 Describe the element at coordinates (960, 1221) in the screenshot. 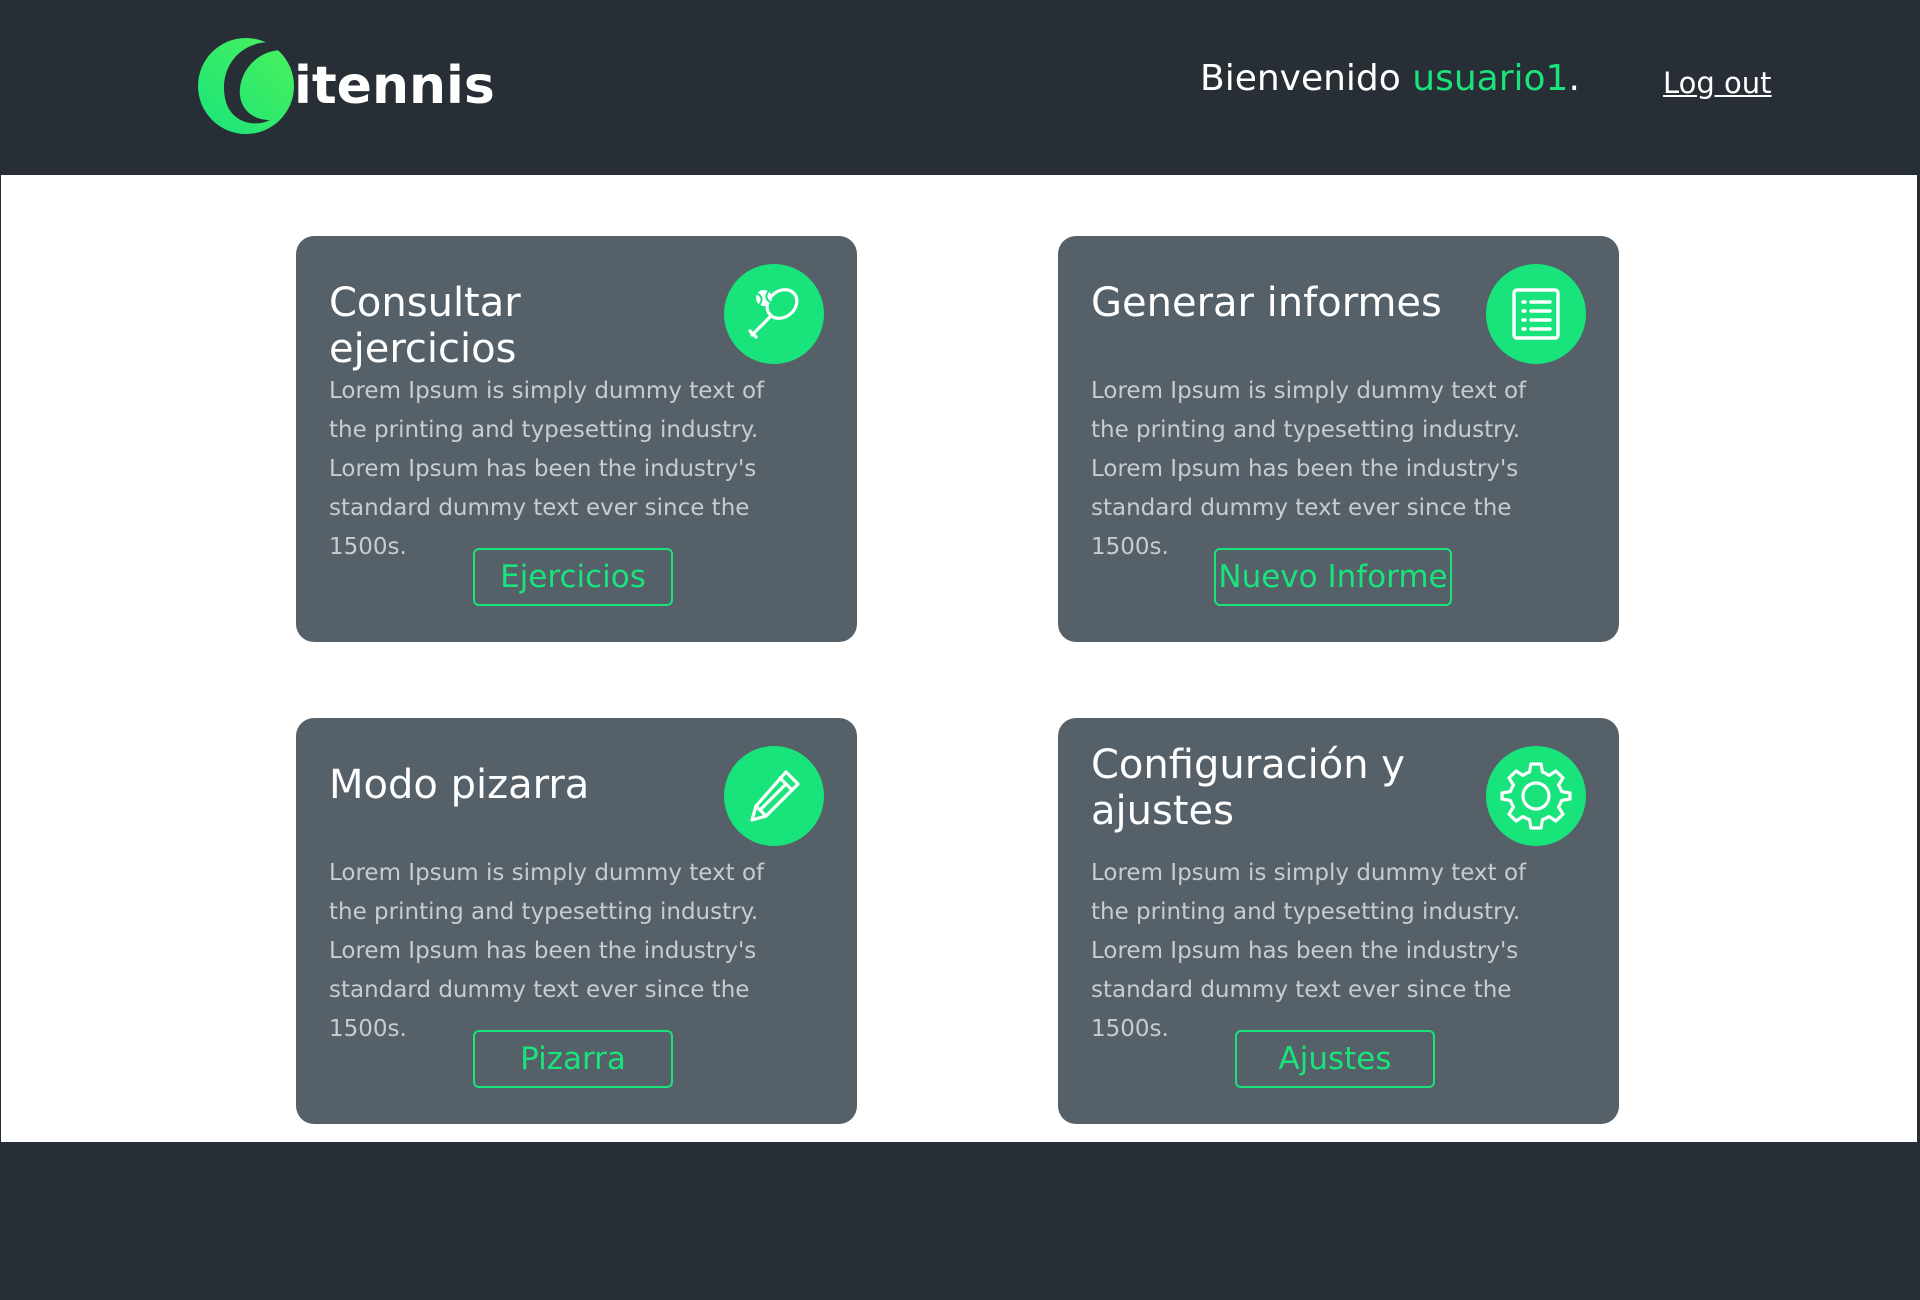

I see `footer` at that location.